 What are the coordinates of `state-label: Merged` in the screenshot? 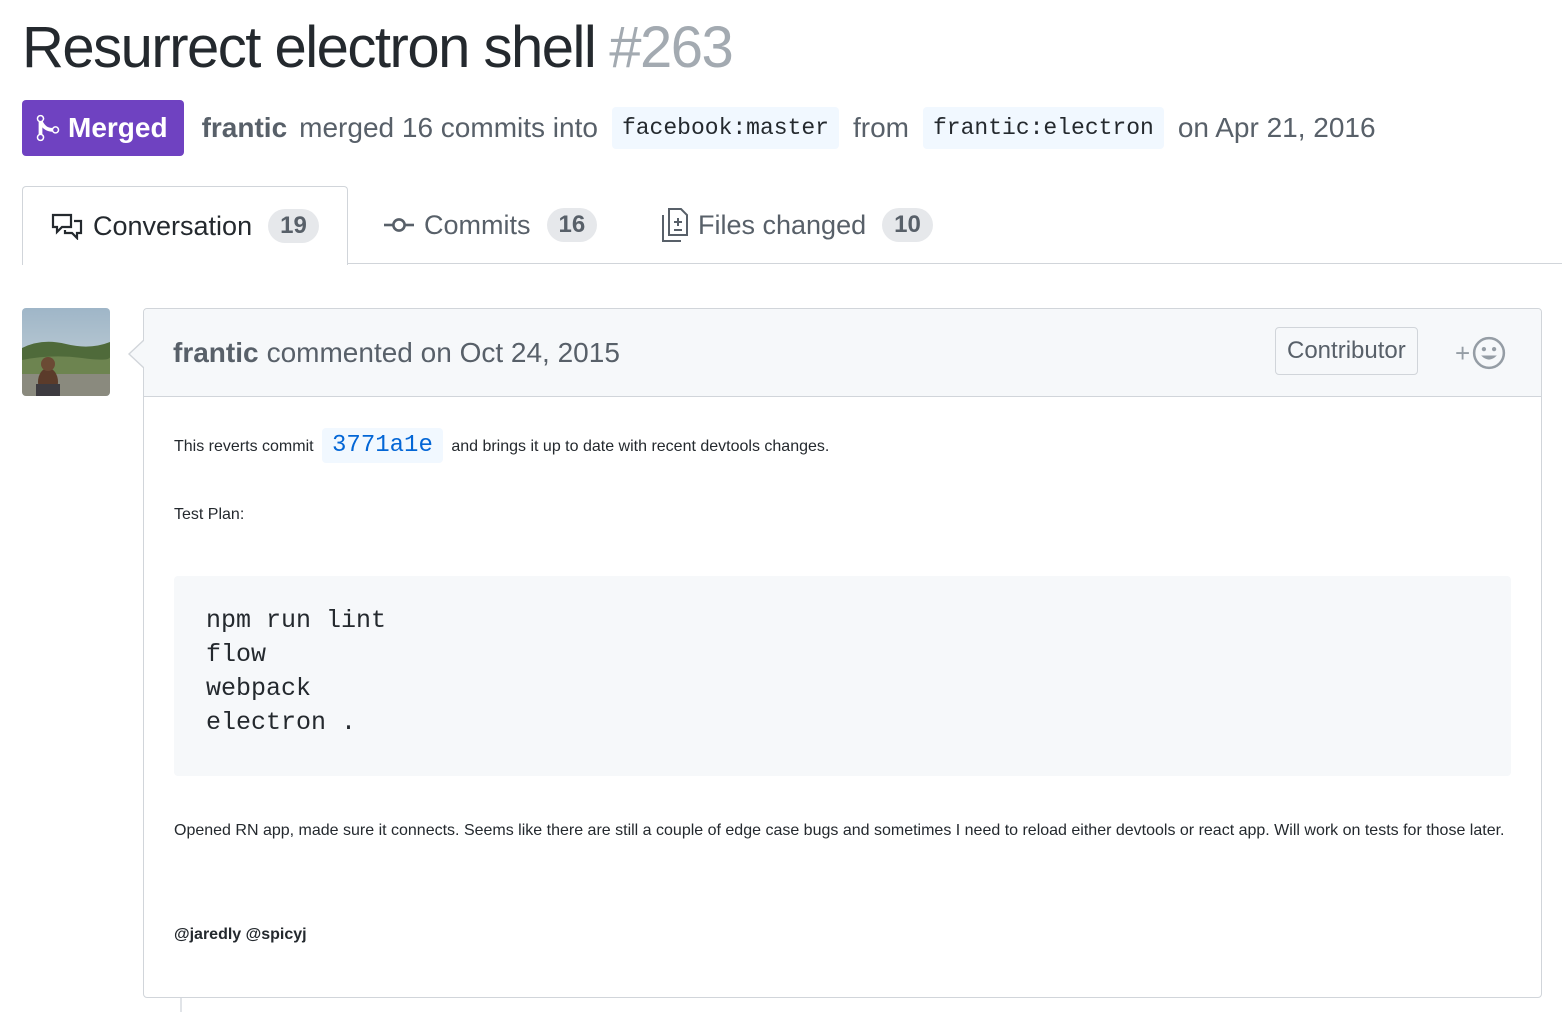 It's located at (118, 127).